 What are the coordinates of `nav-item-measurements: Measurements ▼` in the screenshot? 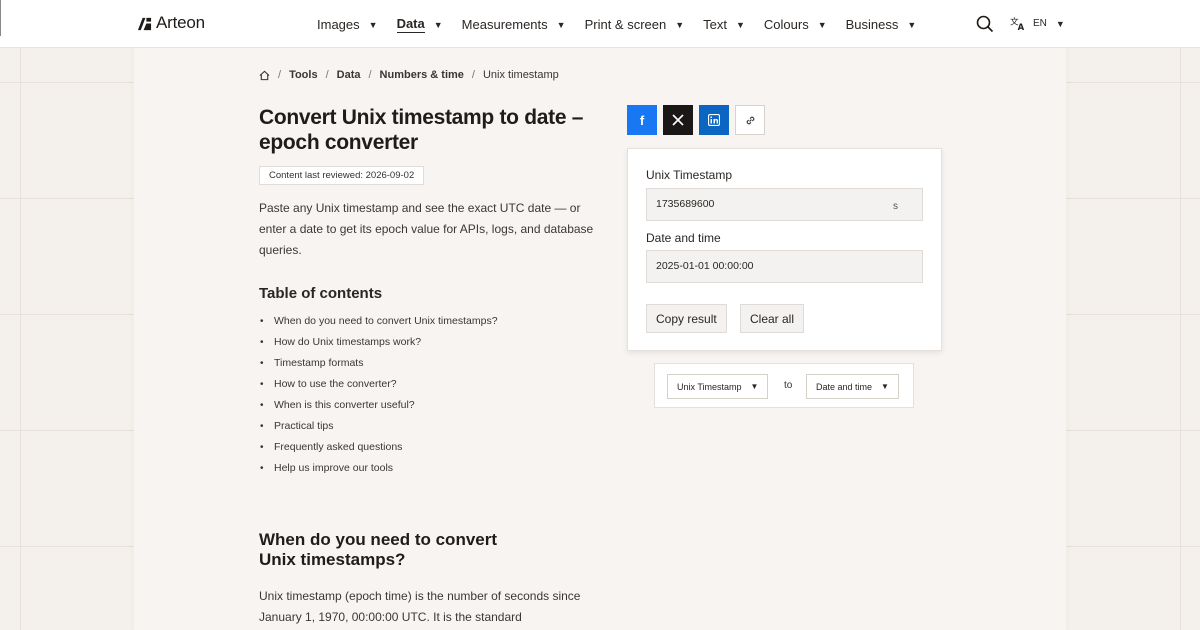 It's located at (514, 24).